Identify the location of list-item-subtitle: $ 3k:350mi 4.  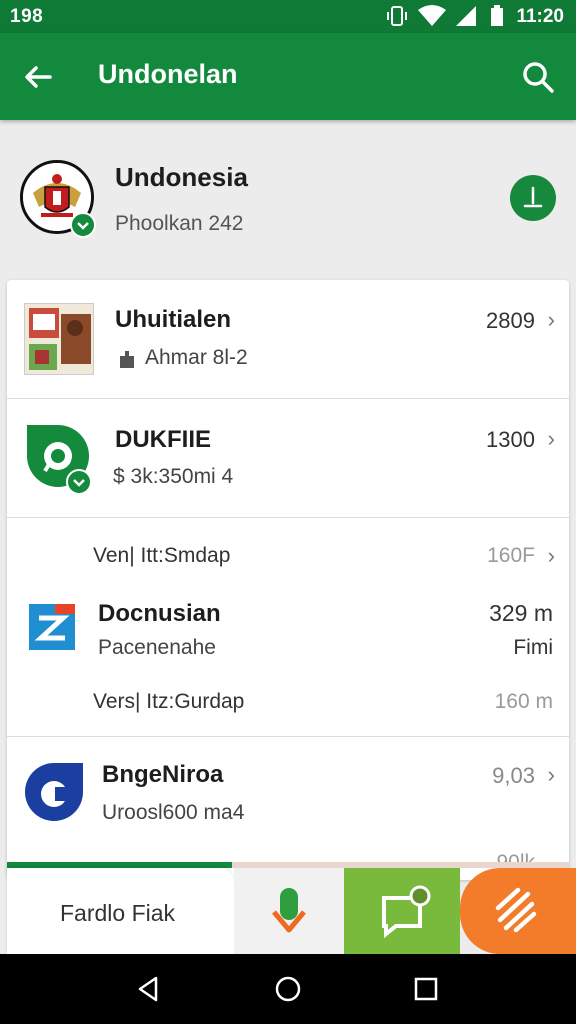
(173, 476).